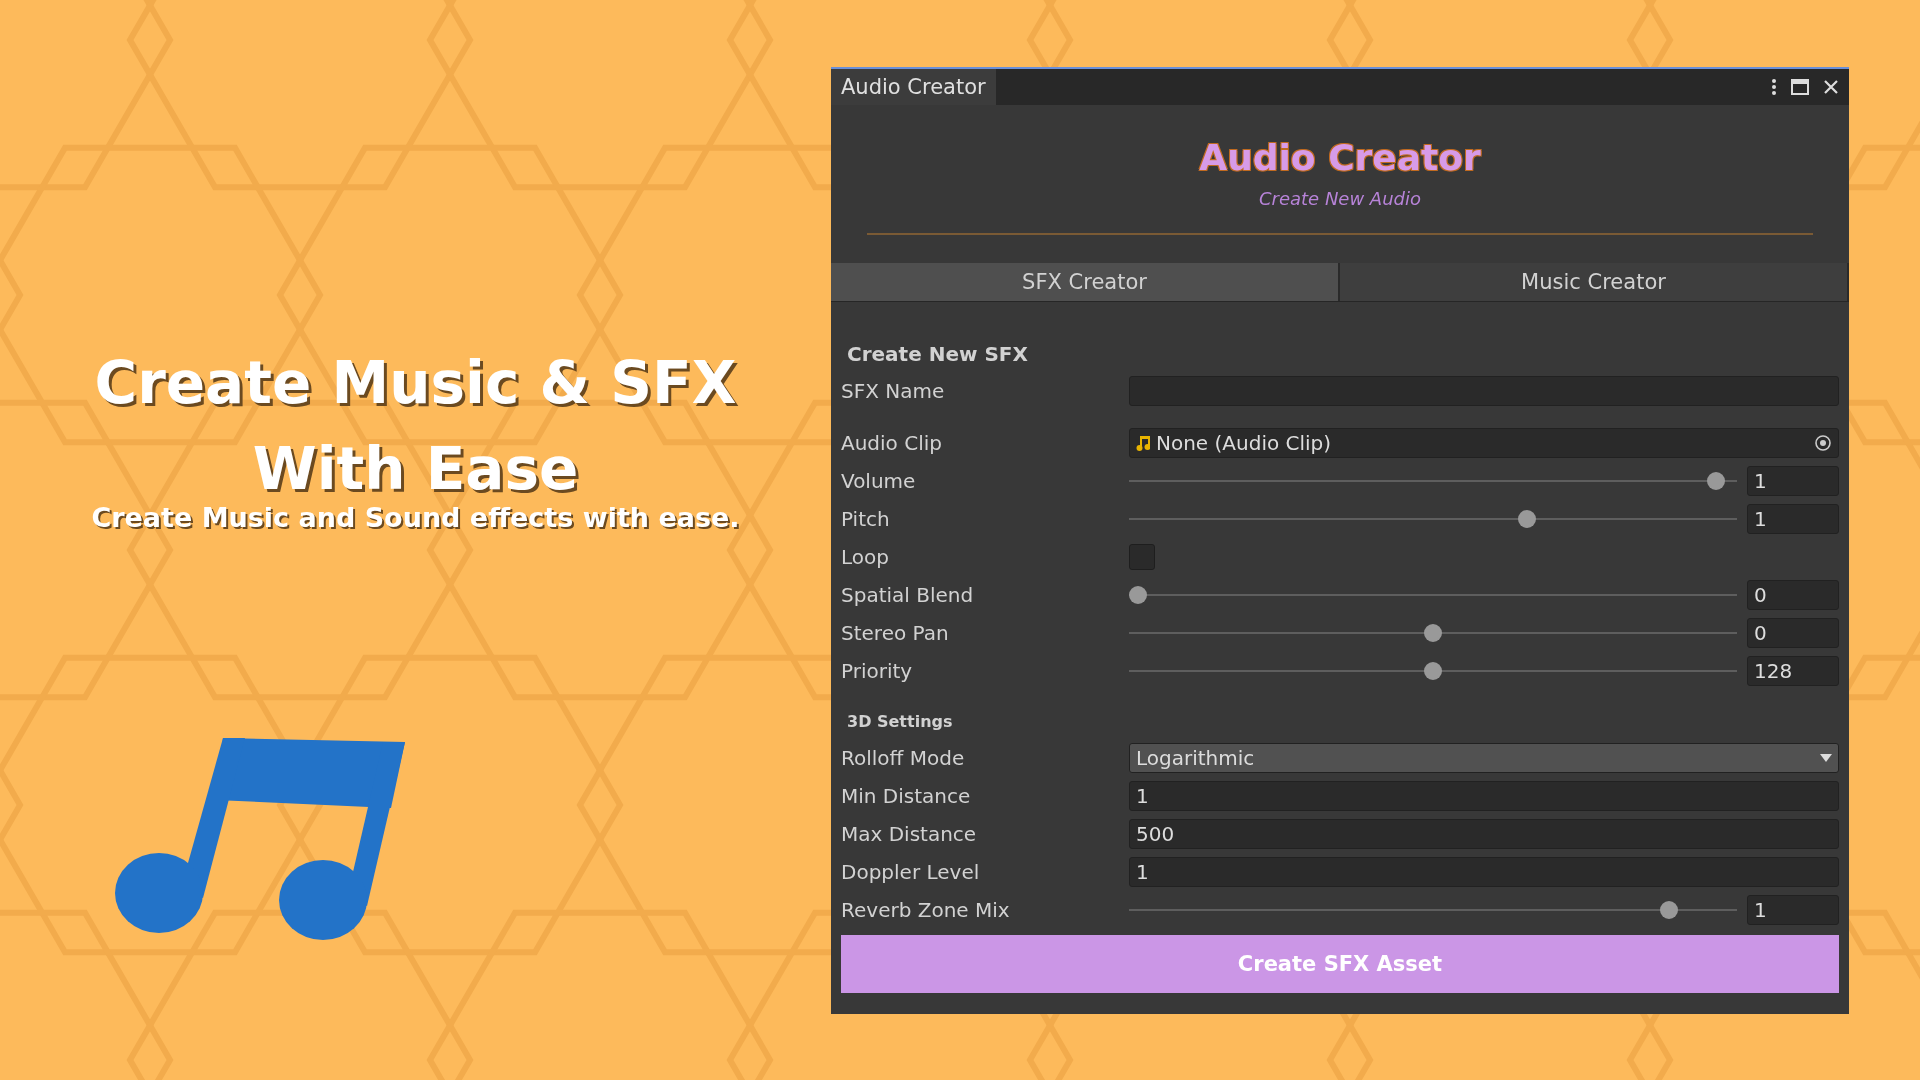  What do you see at coordinates (1340, 198) in the screenshot?
I see `header-subtitle: Create New Audio` at bounding box center [1340, 198].